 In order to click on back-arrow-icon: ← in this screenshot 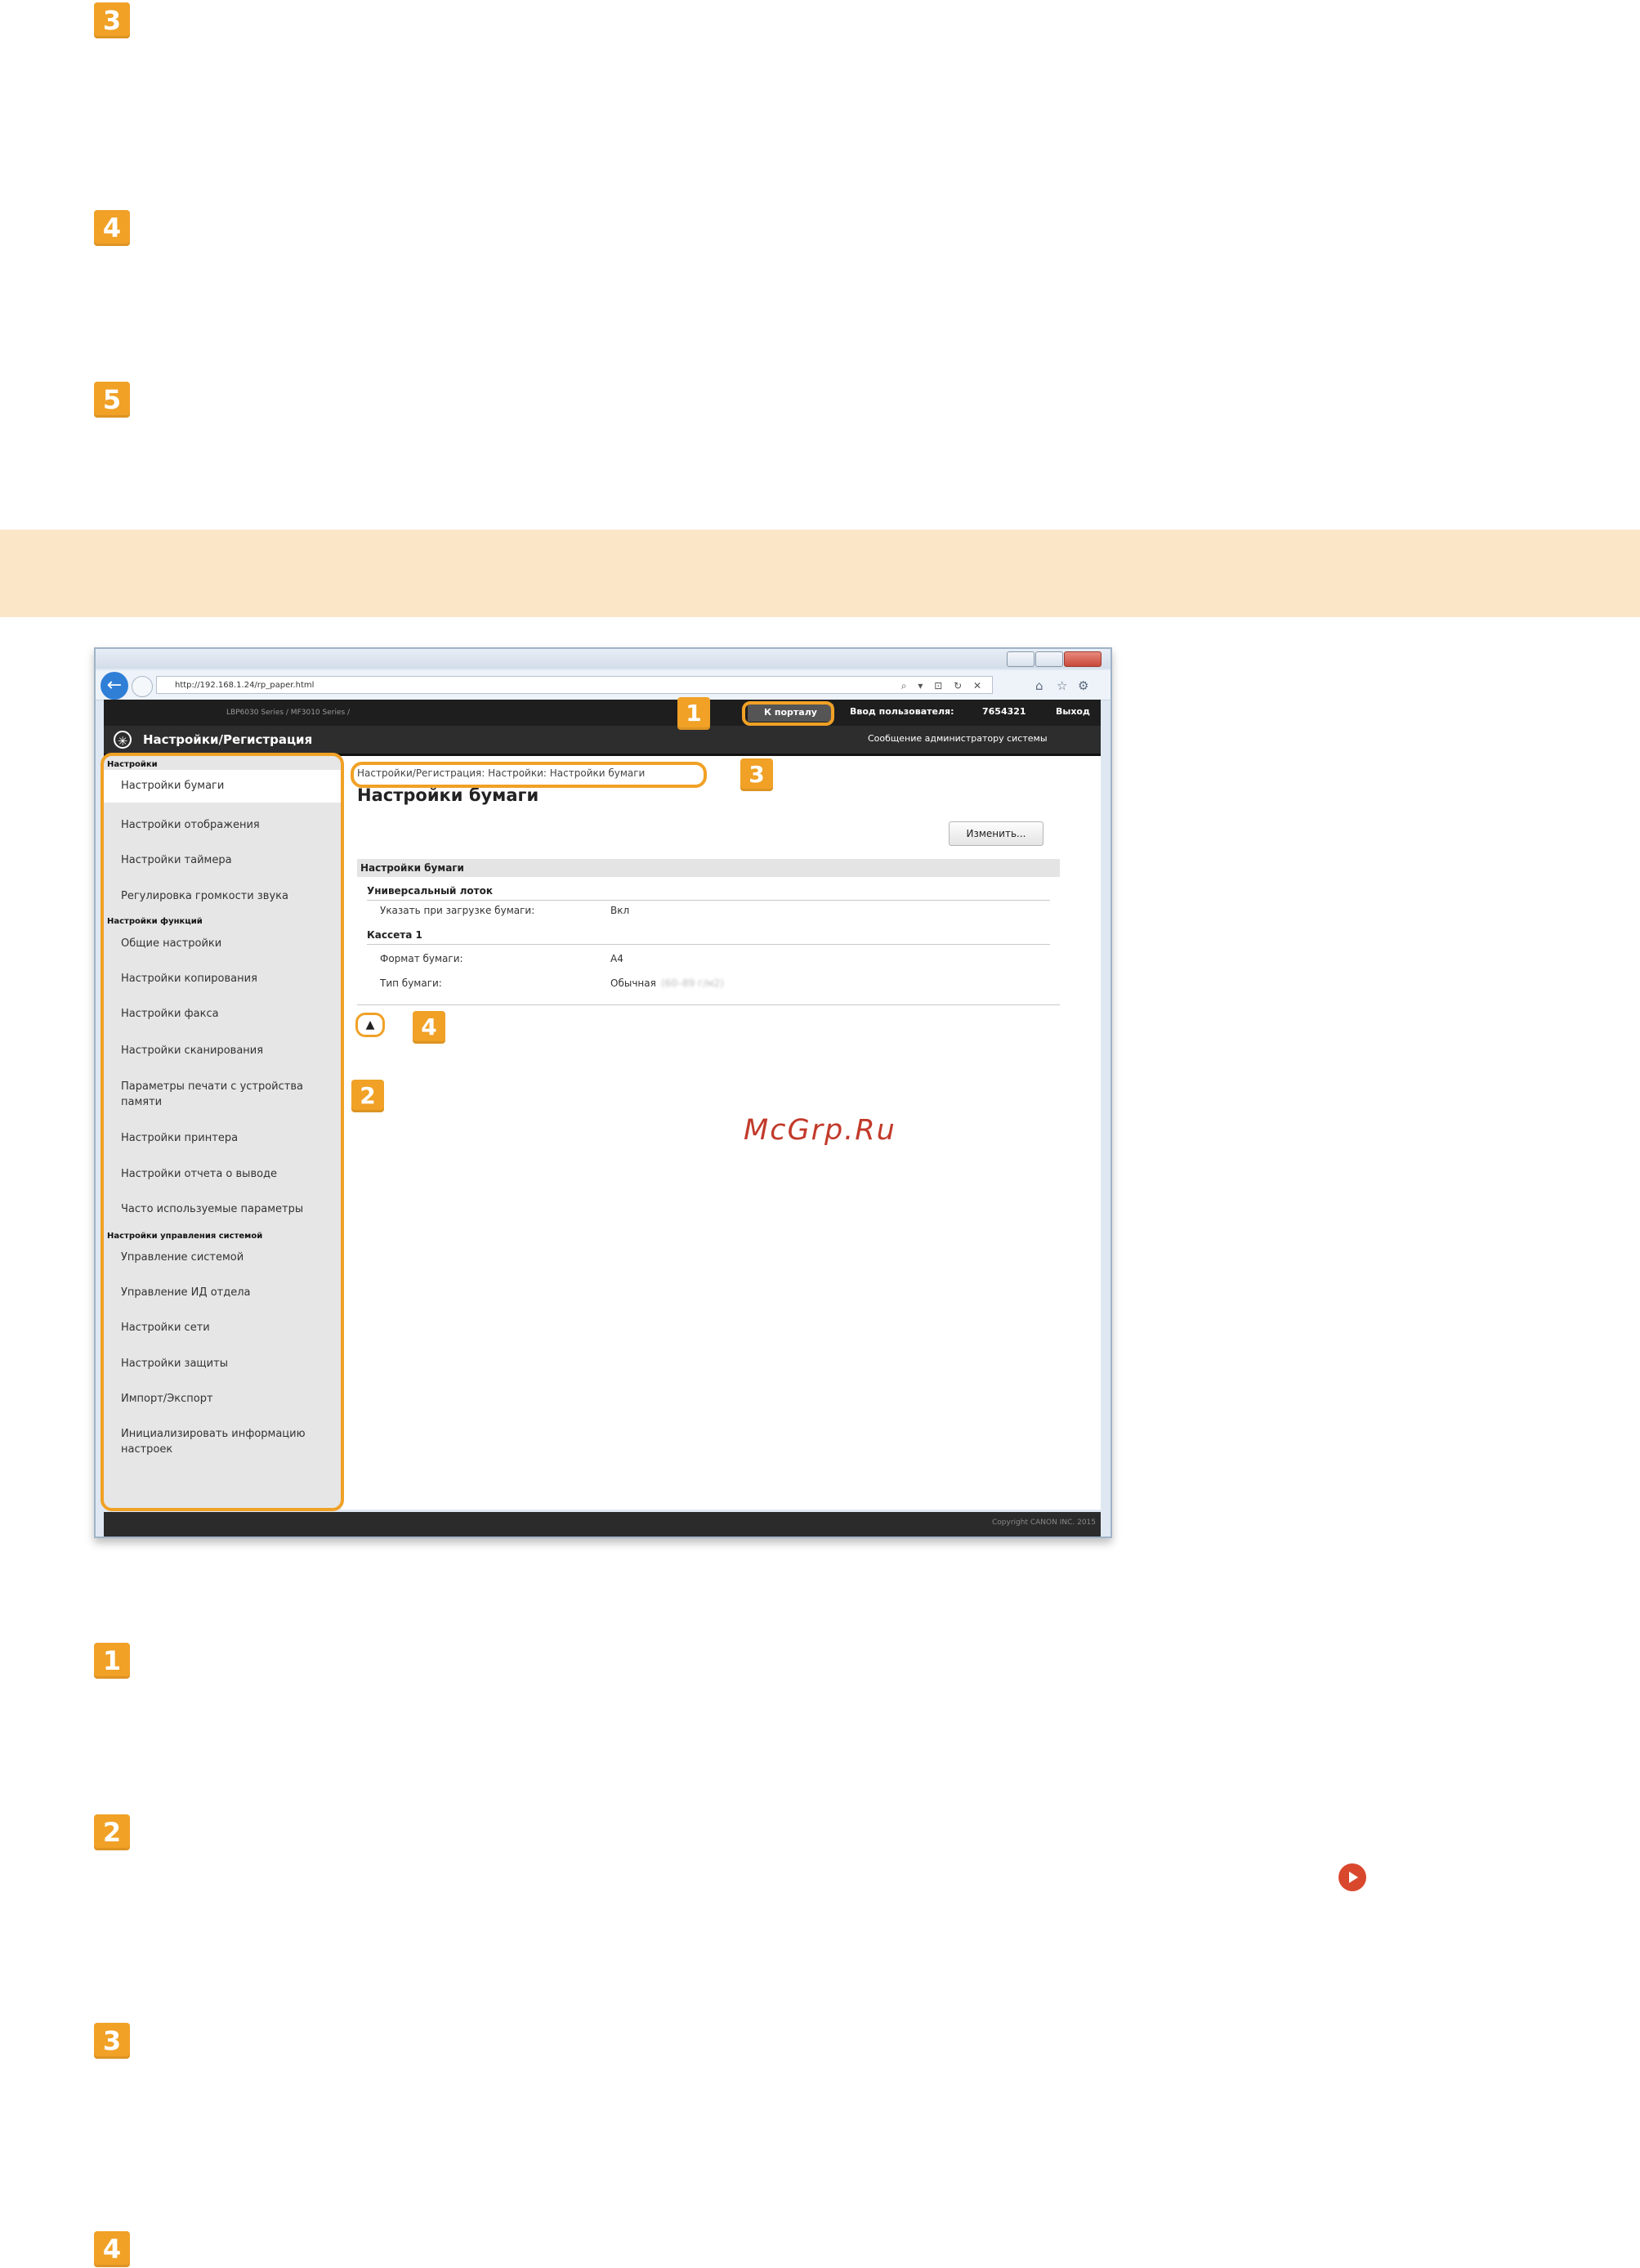, I will do `click(114, 686)`.